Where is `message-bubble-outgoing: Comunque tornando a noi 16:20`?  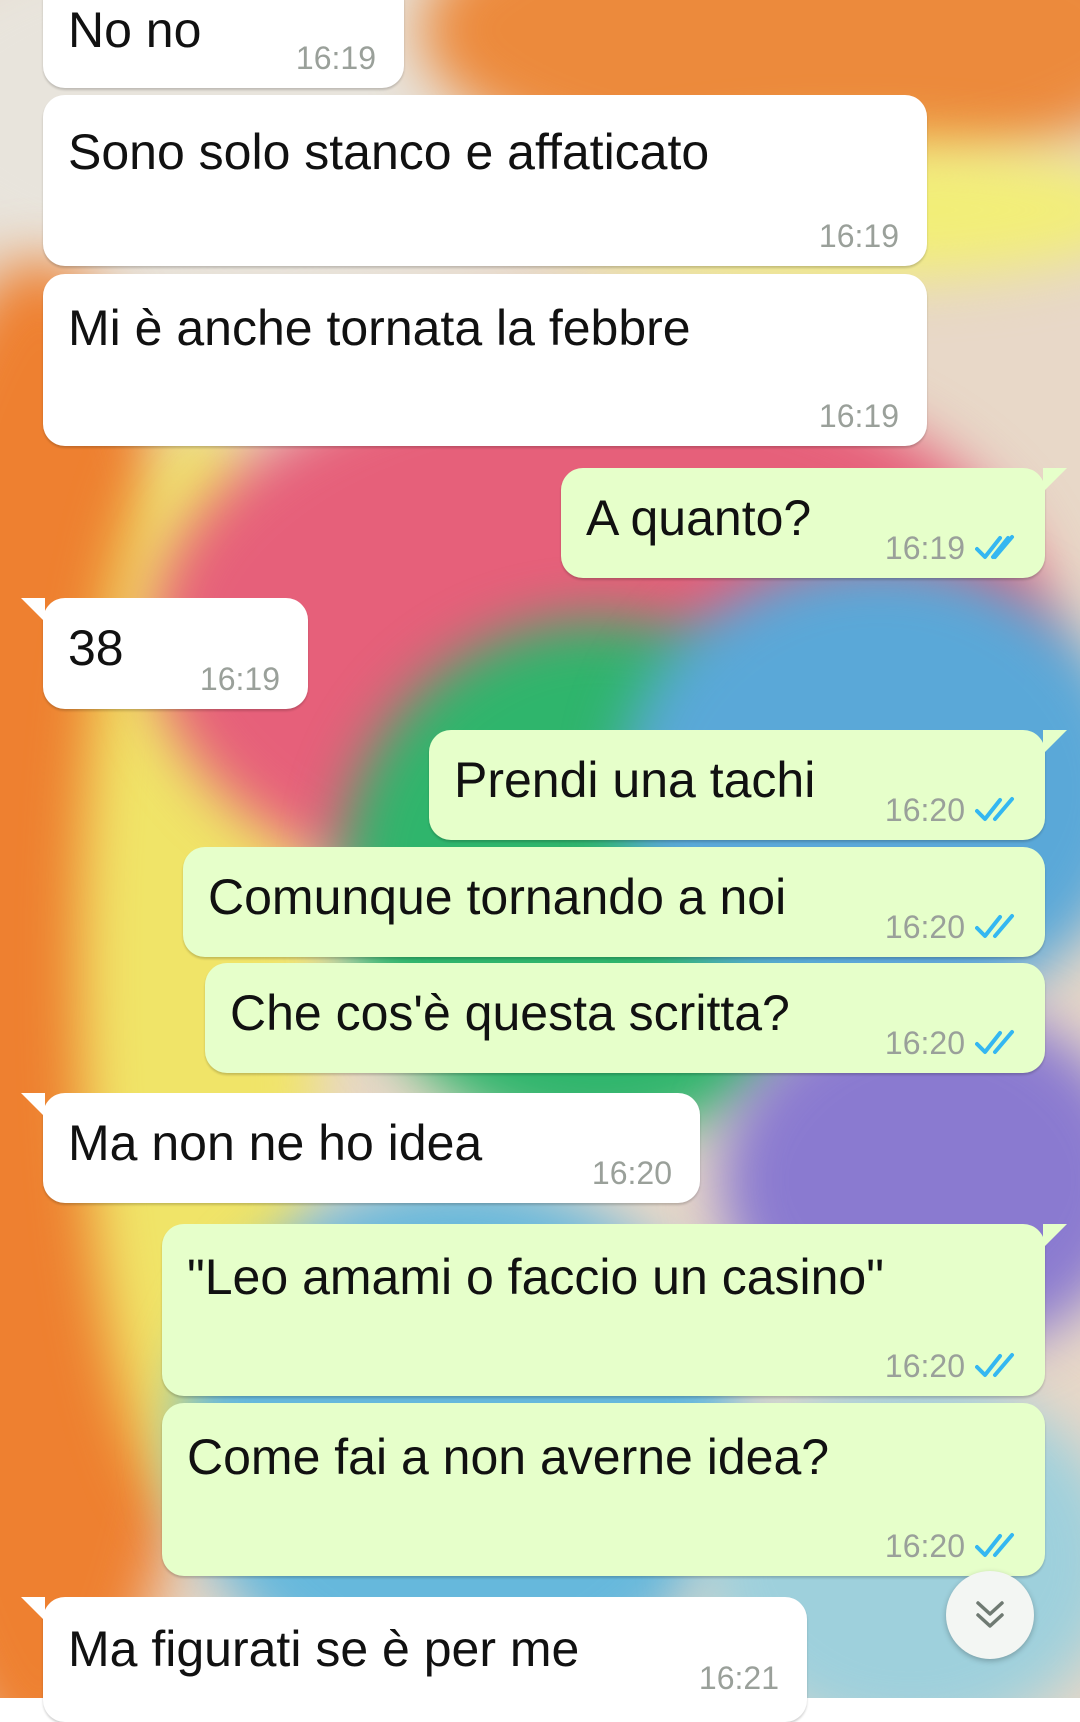
message-bubble-outgoing: Comunque tornando a noi 16:20 is located at coordinates (614, 902).